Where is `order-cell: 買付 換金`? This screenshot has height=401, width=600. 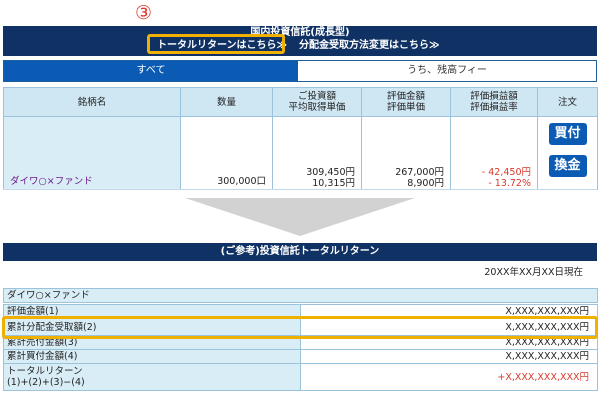
order-cell: 買付 換金 is located at coordinates (567, 153).